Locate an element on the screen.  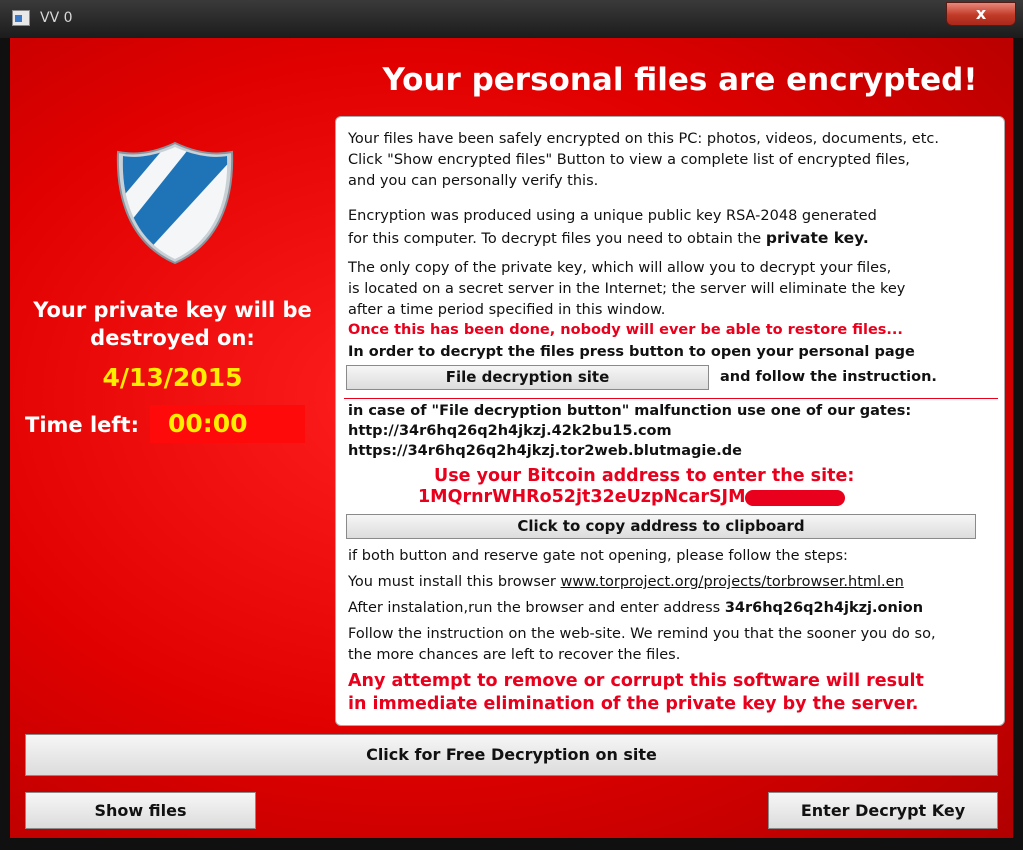
text-line: and you can personally verify this. is located at coordinates (473, 181).